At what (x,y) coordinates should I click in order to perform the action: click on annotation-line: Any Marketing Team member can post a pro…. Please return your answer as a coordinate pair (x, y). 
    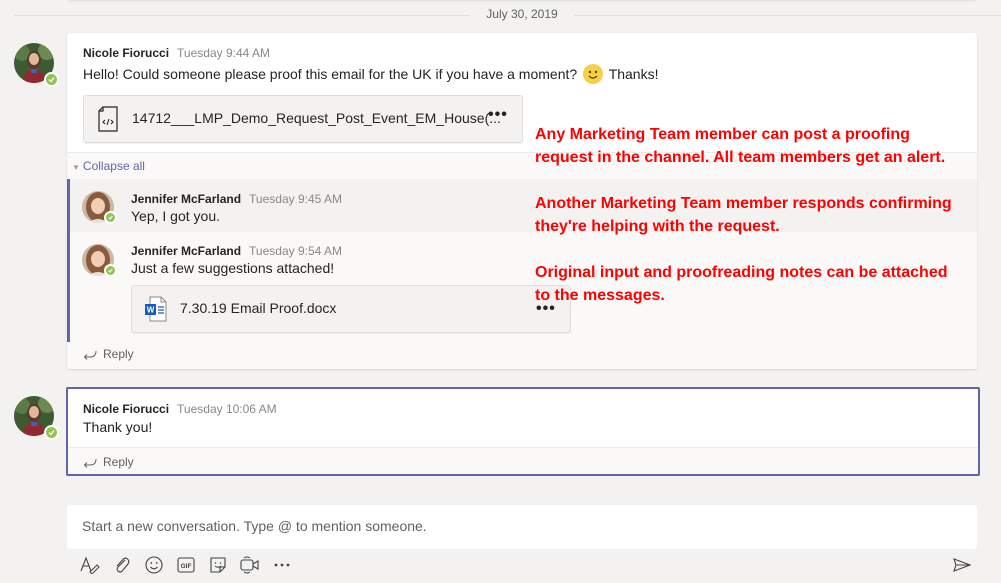
    Looking at the image, I should click on (722, 134).